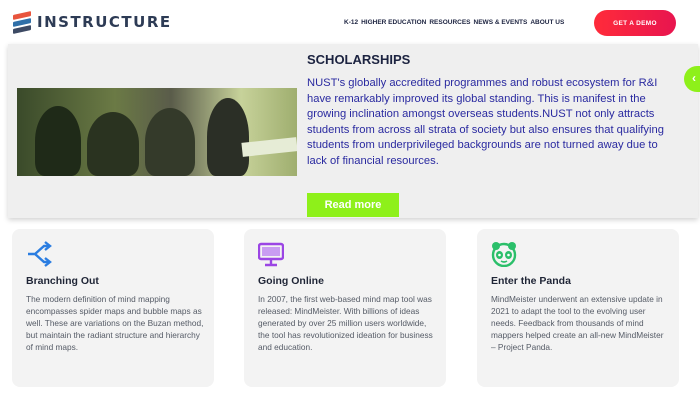  I want to click on card-title: Branching Out, so click(62, 281).